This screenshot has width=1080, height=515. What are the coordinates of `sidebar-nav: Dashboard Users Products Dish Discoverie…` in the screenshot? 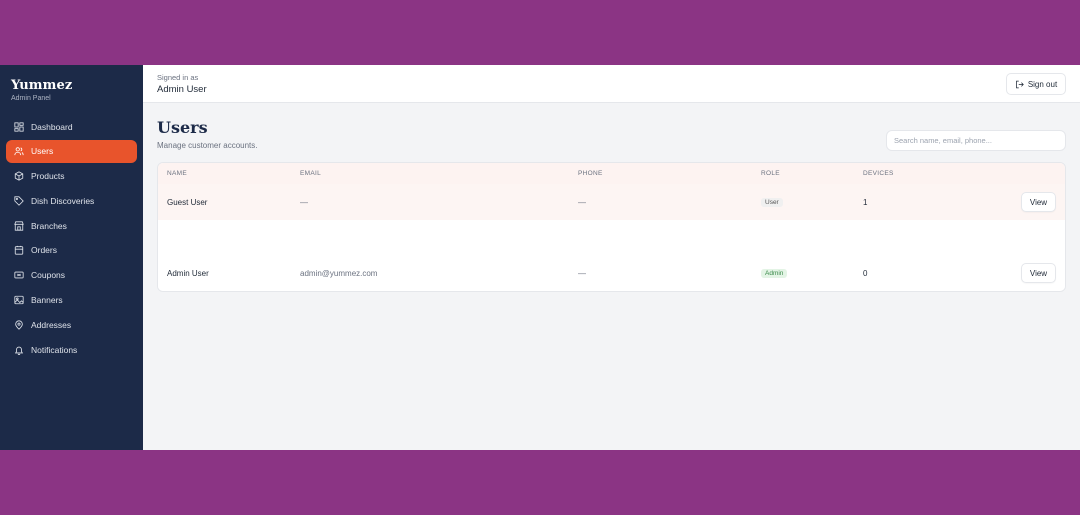 It's located at (71, 239).